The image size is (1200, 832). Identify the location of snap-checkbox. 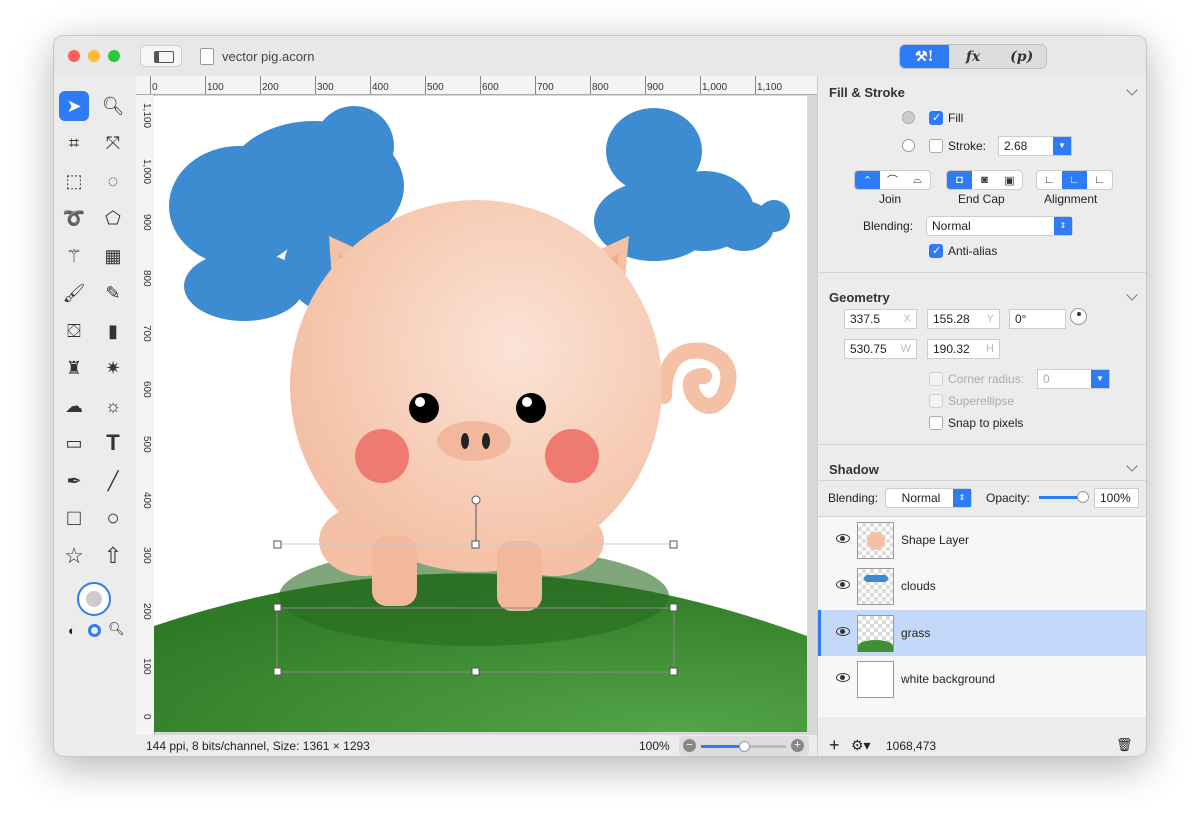
(936, 423).